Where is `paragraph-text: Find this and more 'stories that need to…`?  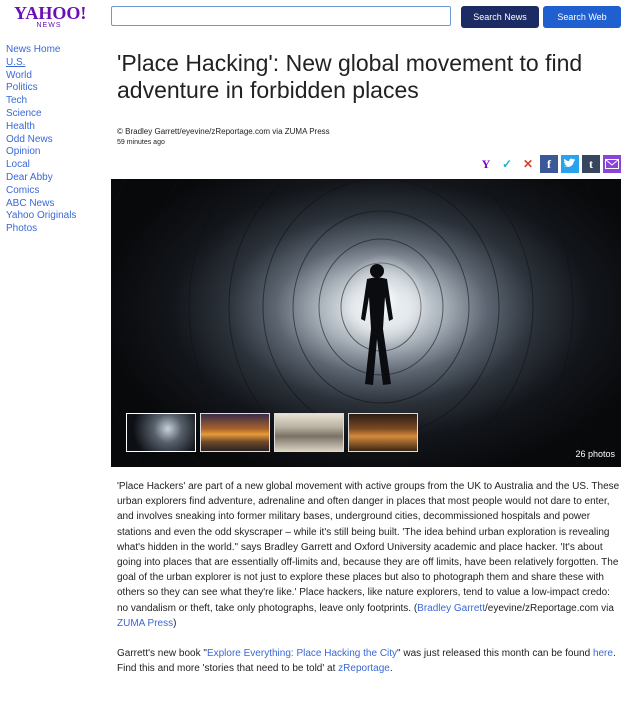 paragraph-text: Find this and more 'stories that need to… is located at coordinates (228, 669).